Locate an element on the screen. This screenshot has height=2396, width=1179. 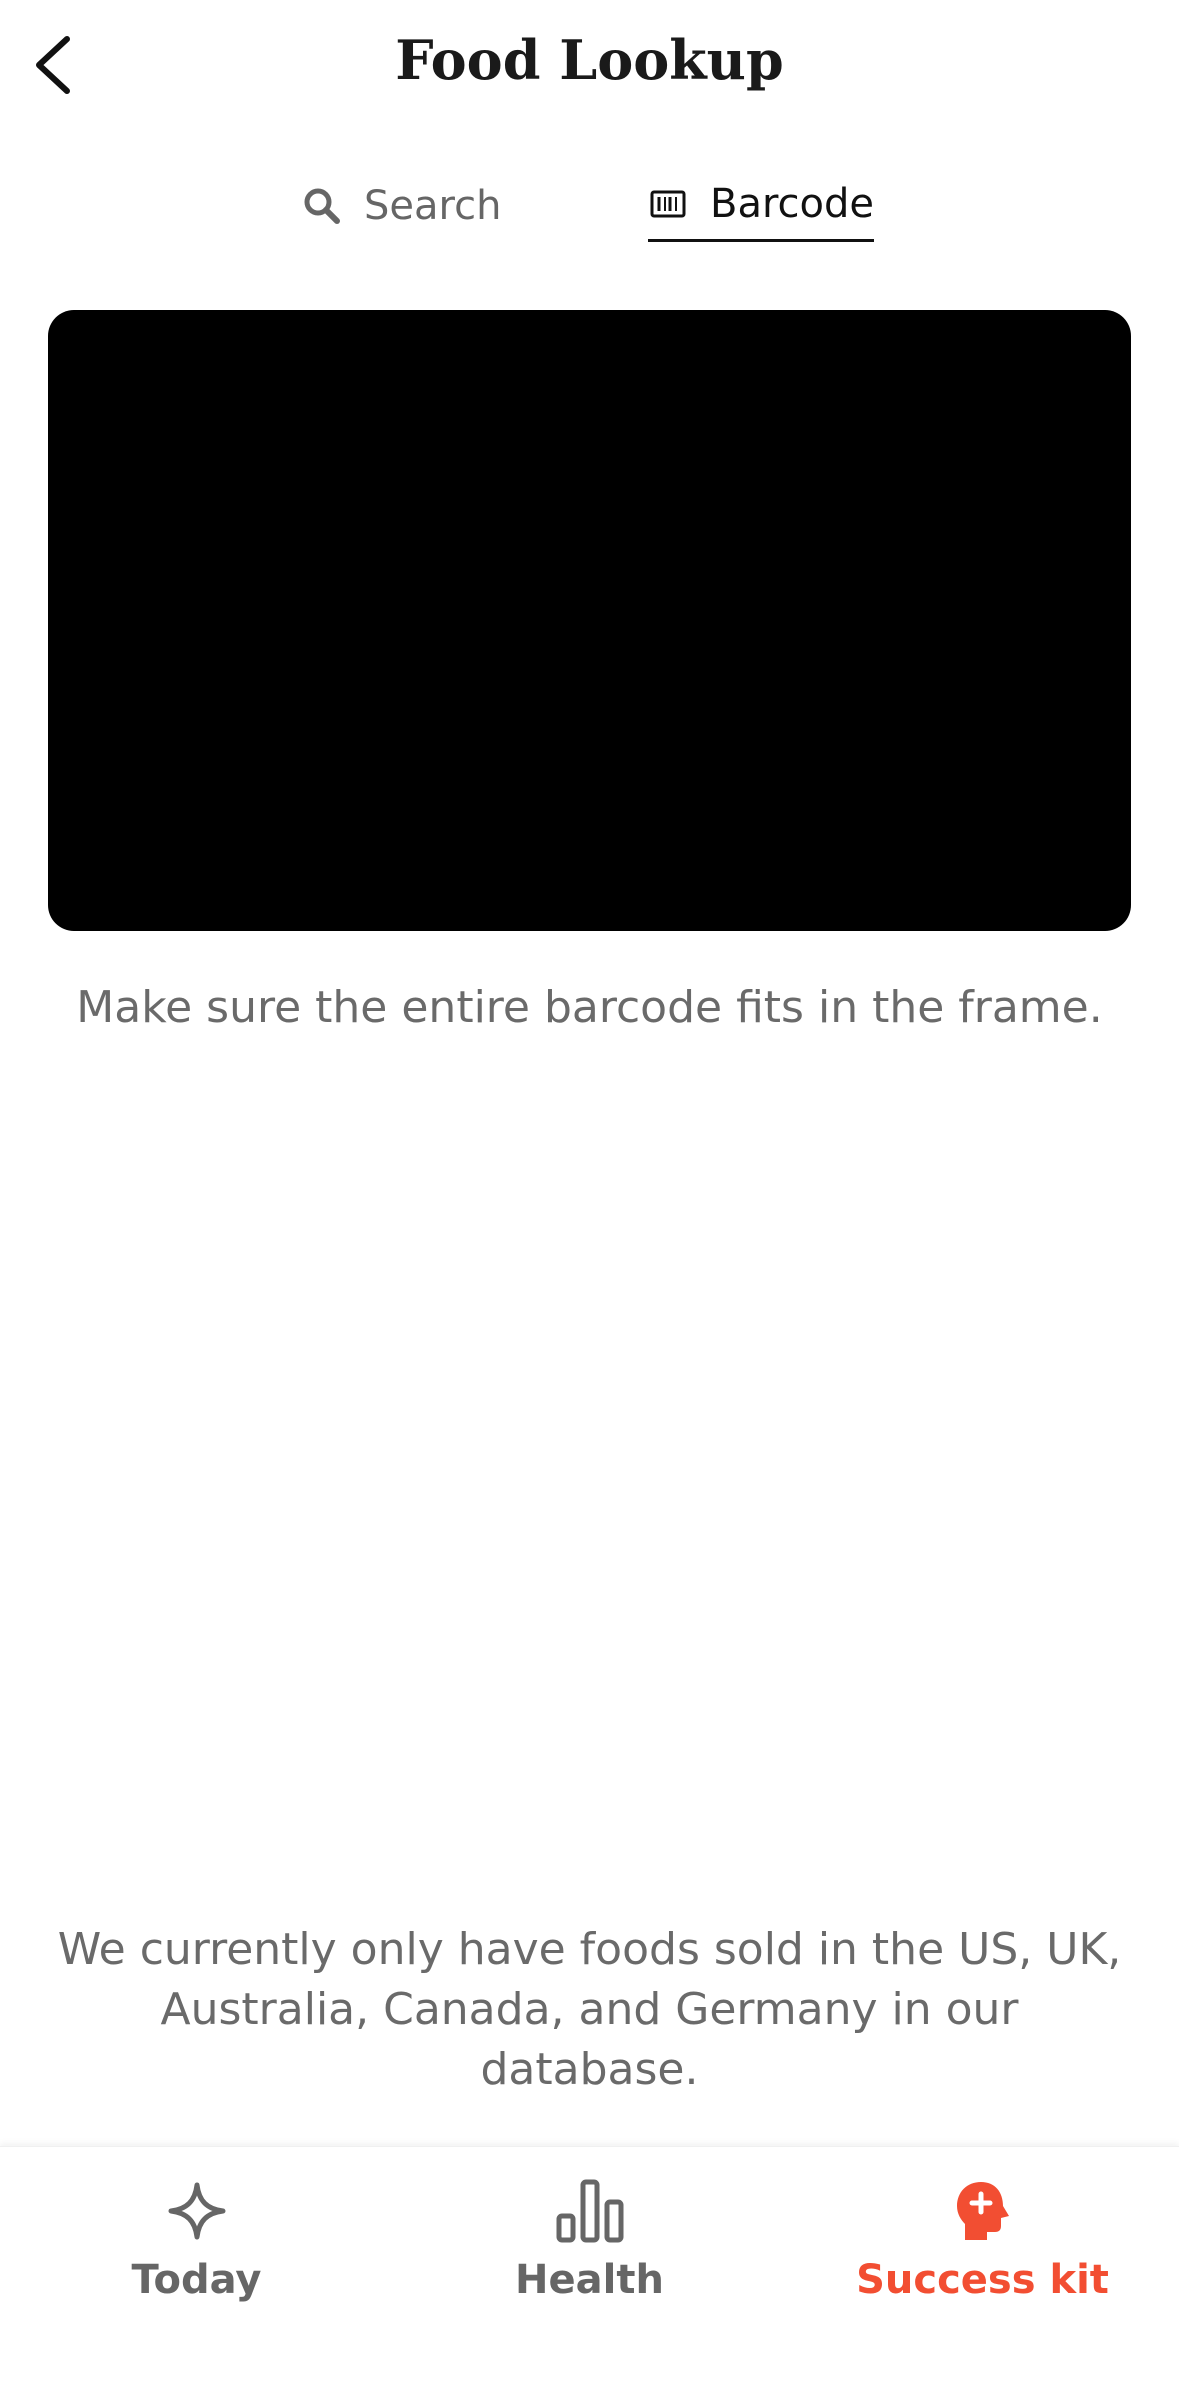
sparkle-icon is located at coordinates (197, 2211).